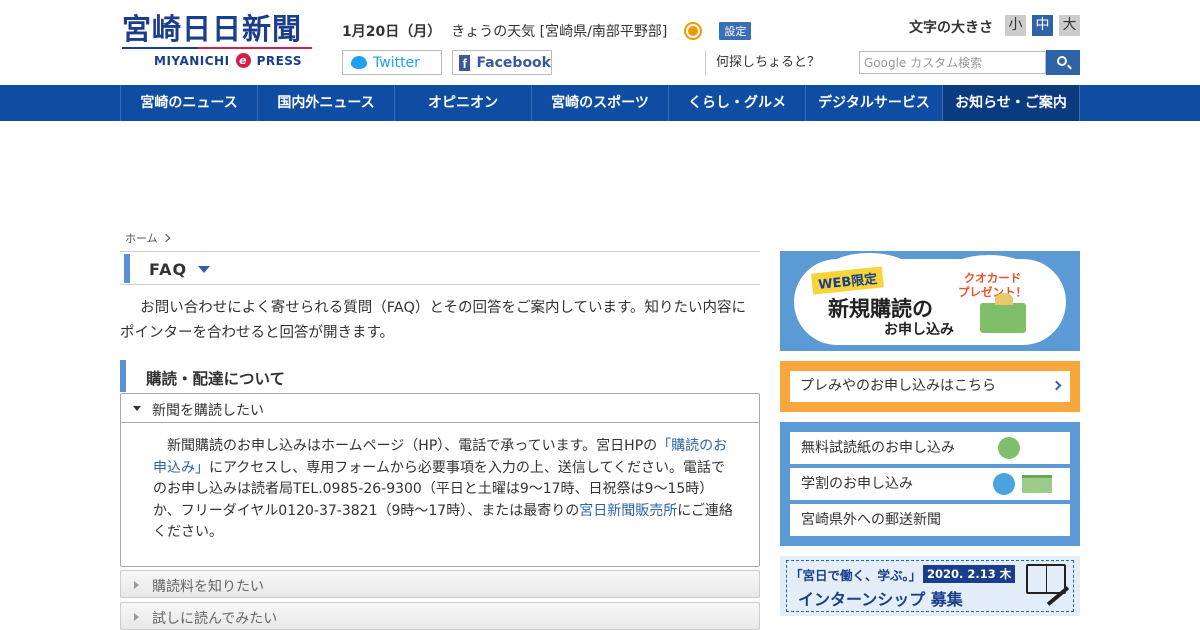  Describe the element at coordinates (168, 269) in the screenshot. I see `page-title: FAQ` at that location.